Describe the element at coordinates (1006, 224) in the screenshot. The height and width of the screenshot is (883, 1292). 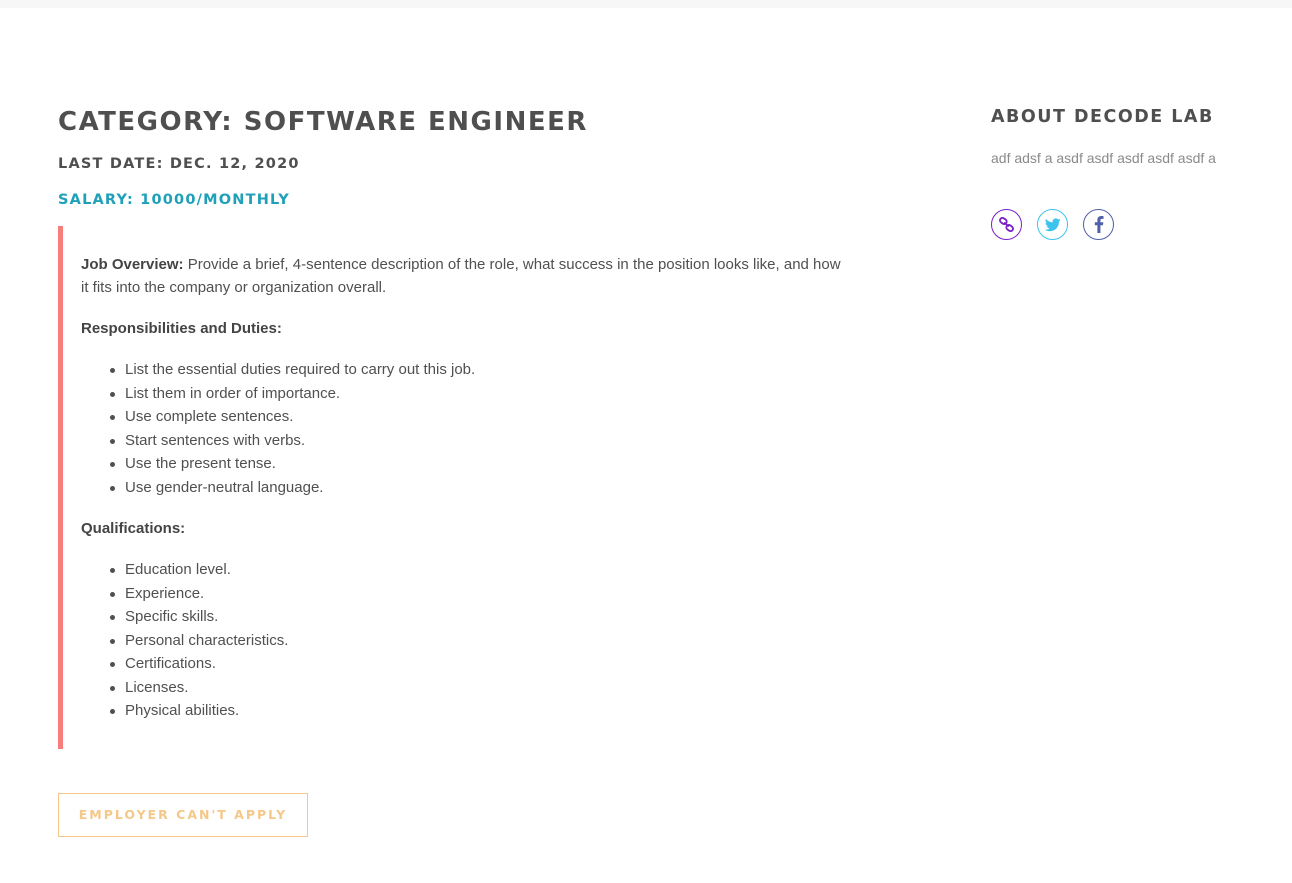
I see `link-icon` at that location.